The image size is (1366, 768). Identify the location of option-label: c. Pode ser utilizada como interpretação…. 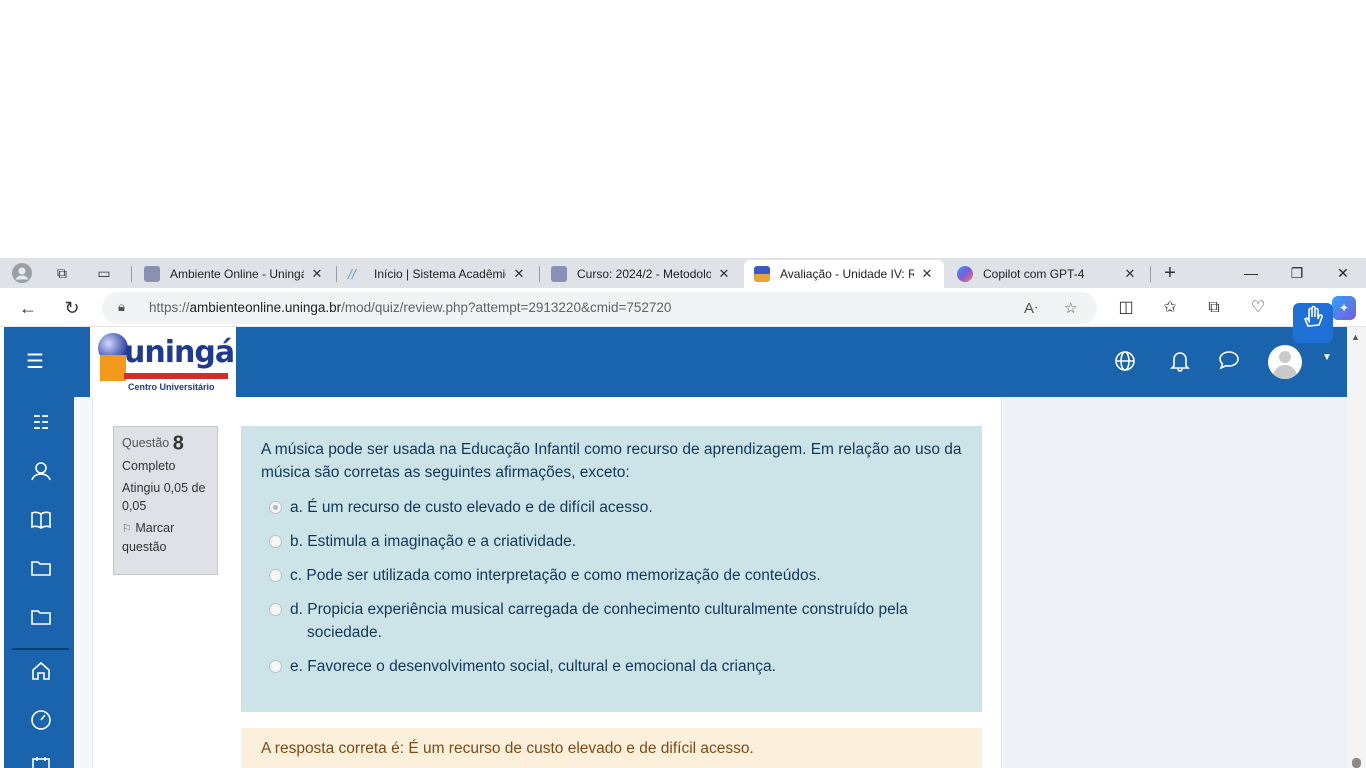
(555, 575).